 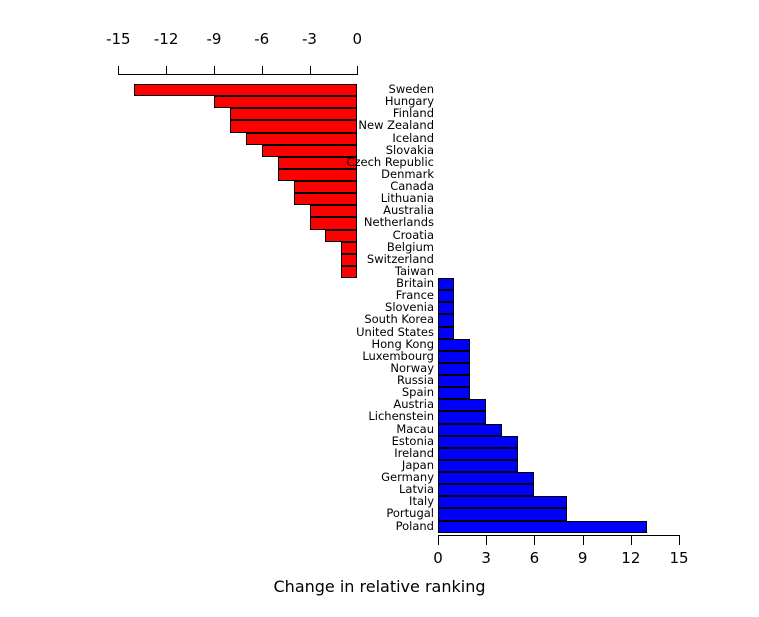 What do you see at coordinates (412, 440) in the screenshot?
I see `bar-category-label: Estonia` at bounding box center [412, 440].